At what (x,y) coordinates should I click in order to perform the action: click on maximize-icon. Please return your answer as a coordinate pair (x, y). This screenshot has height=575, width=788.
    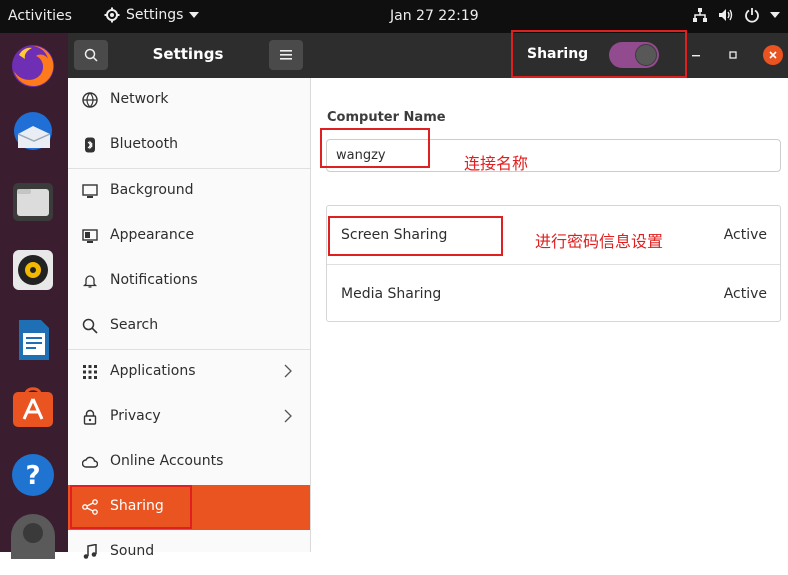
    Looking at the image, I should click on (733, 55).